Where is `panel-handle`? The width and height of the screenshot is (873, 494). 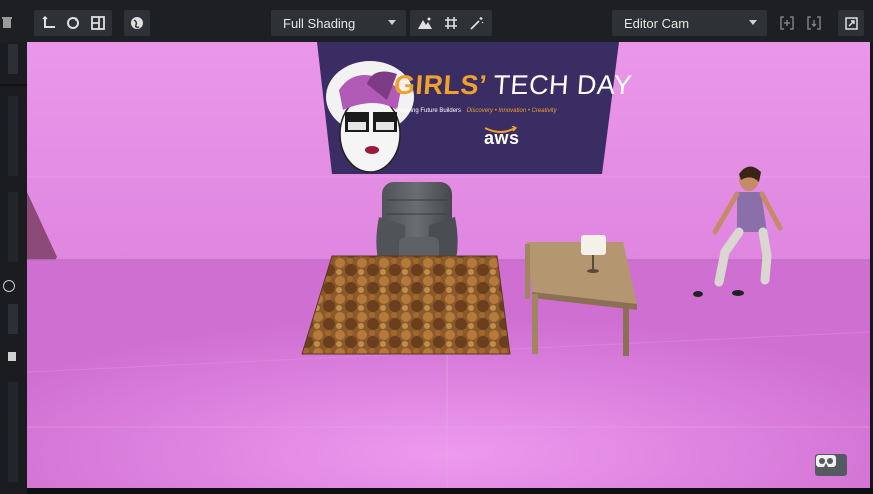
panel-handle is located at coordinates (13, 59).